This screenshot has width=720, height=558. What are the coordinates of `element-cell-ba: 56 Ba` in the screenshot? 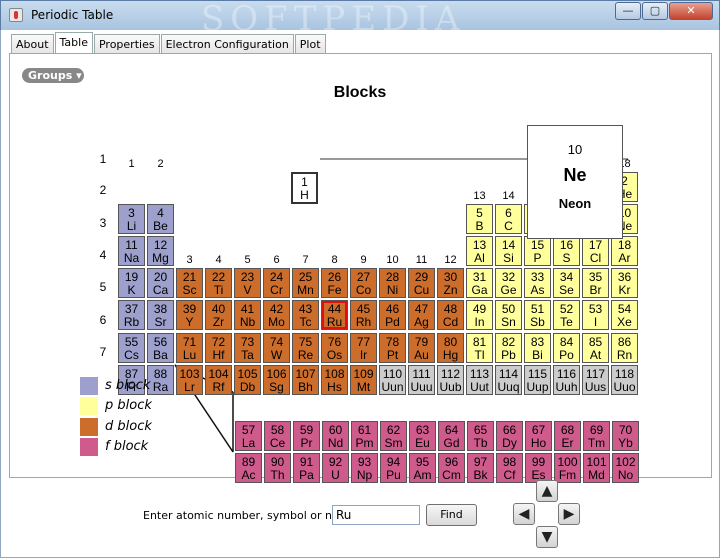 It's located at (160, 348).